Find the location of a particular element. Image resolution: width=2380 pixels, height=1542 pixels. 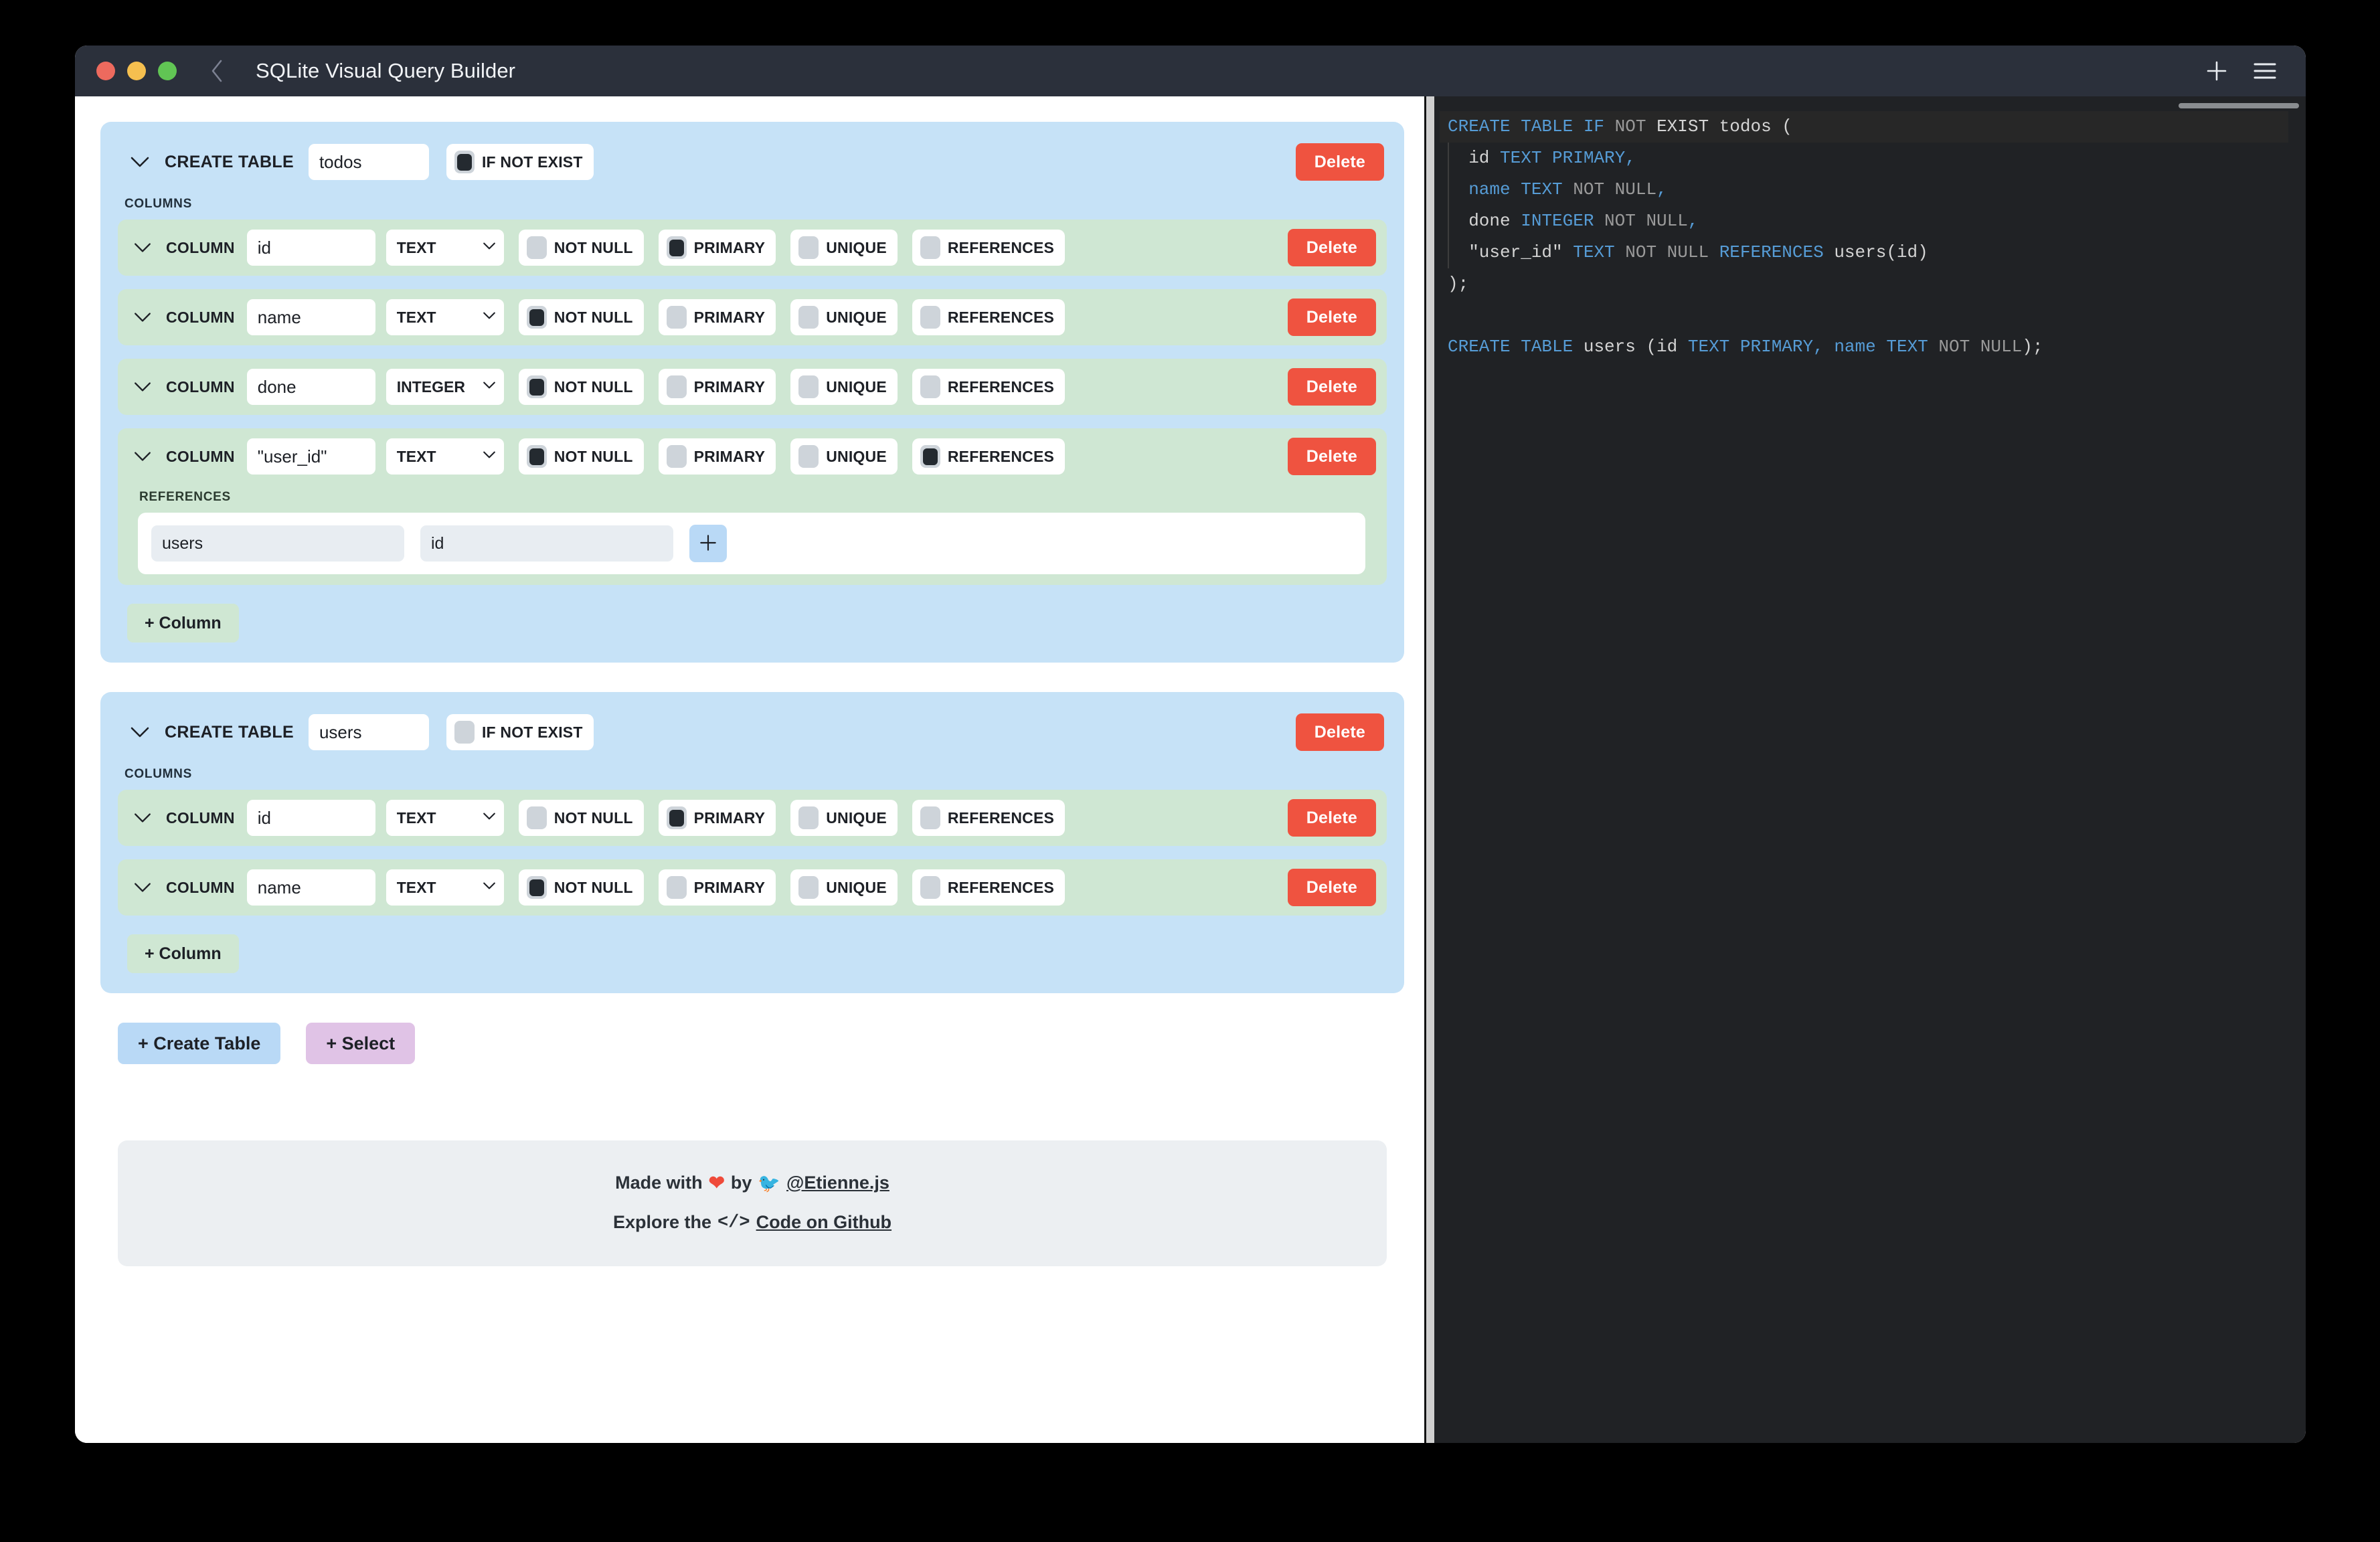

create-table-label: CREATE TABLE is located at coordinates (229, 161).